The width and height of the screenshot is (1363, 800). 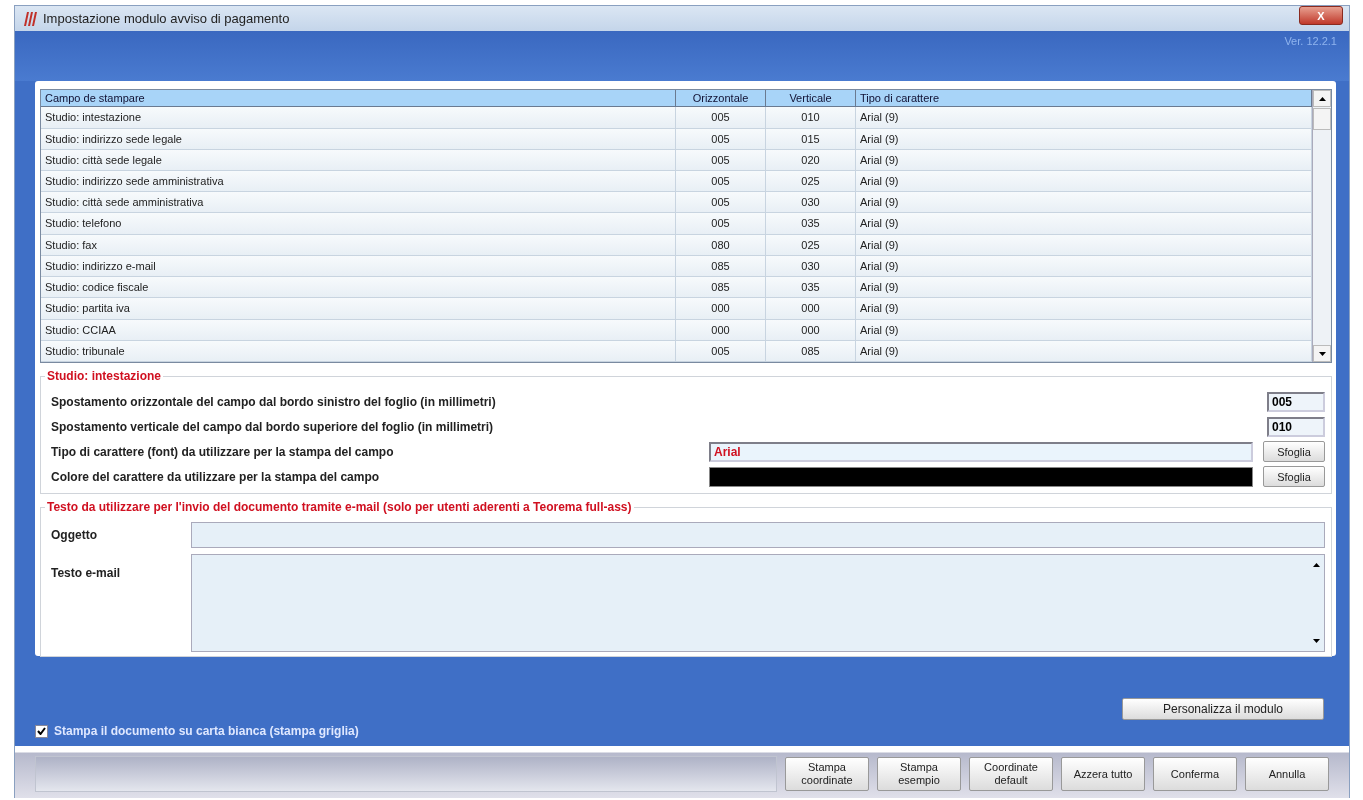 I want to click on table-cell: Studio: indirizzo sede legale, so click(x=358, y=138).